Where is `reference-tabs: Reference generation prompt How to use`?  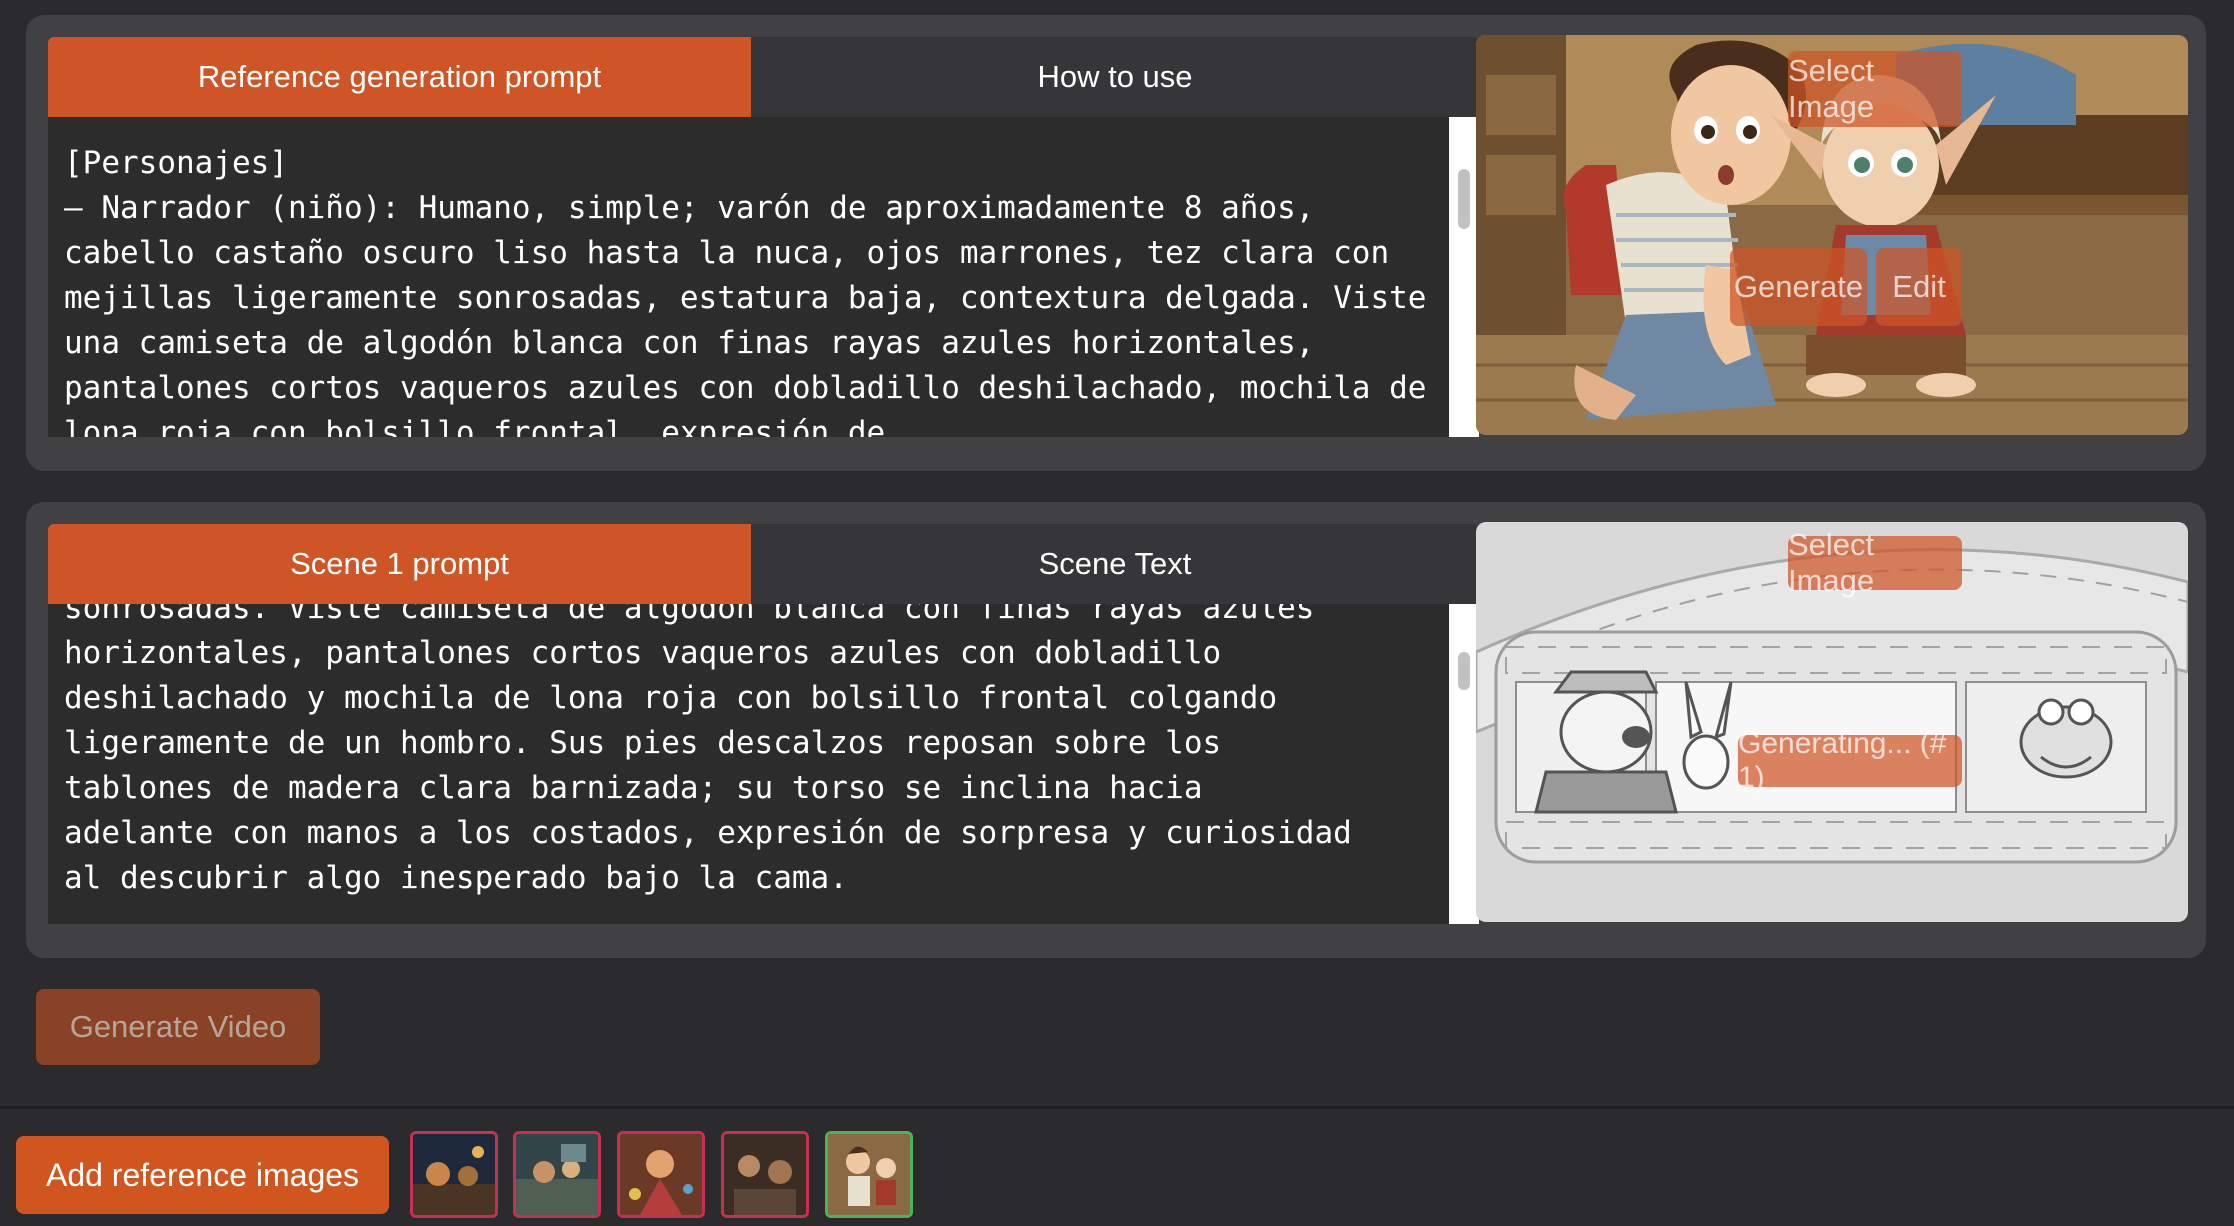
reference-tabs: Reference generation prompt How to use is located at coordinates (763, 77).